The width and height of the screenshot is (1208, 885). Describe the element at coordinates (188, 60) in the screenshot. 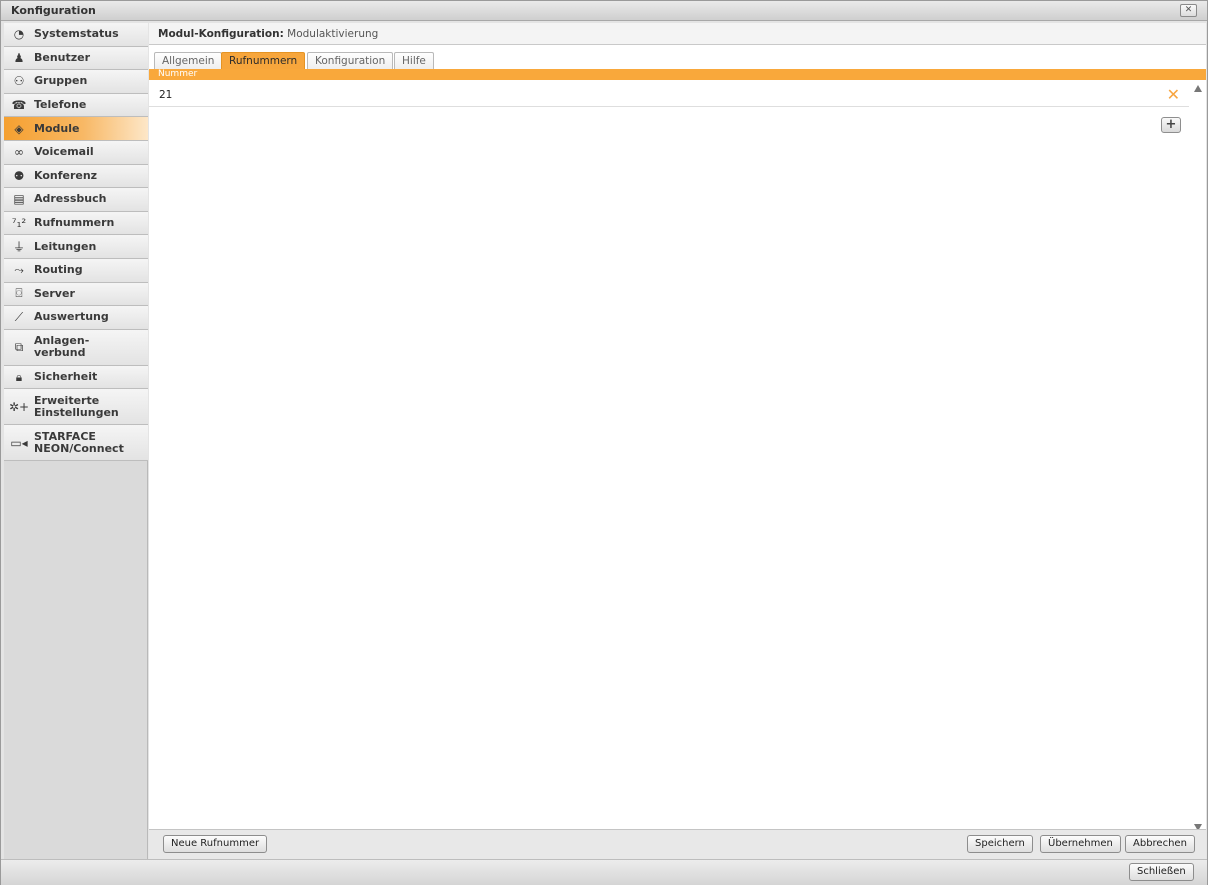

I see `tab-allgemein: Allgemein` at that location.